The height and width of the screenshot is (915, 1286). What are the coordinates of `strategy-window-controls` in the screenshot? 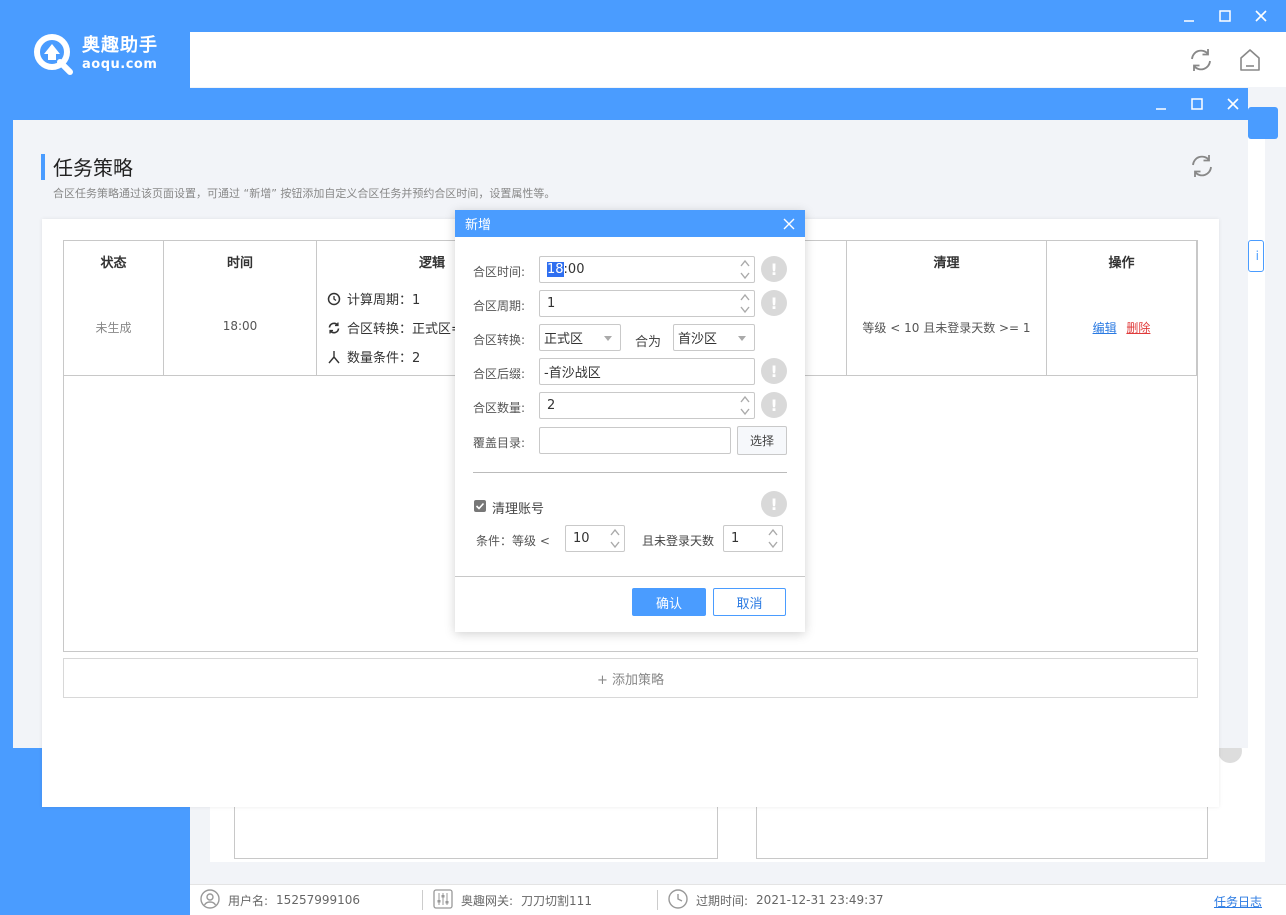 It's located at (1197, 104).